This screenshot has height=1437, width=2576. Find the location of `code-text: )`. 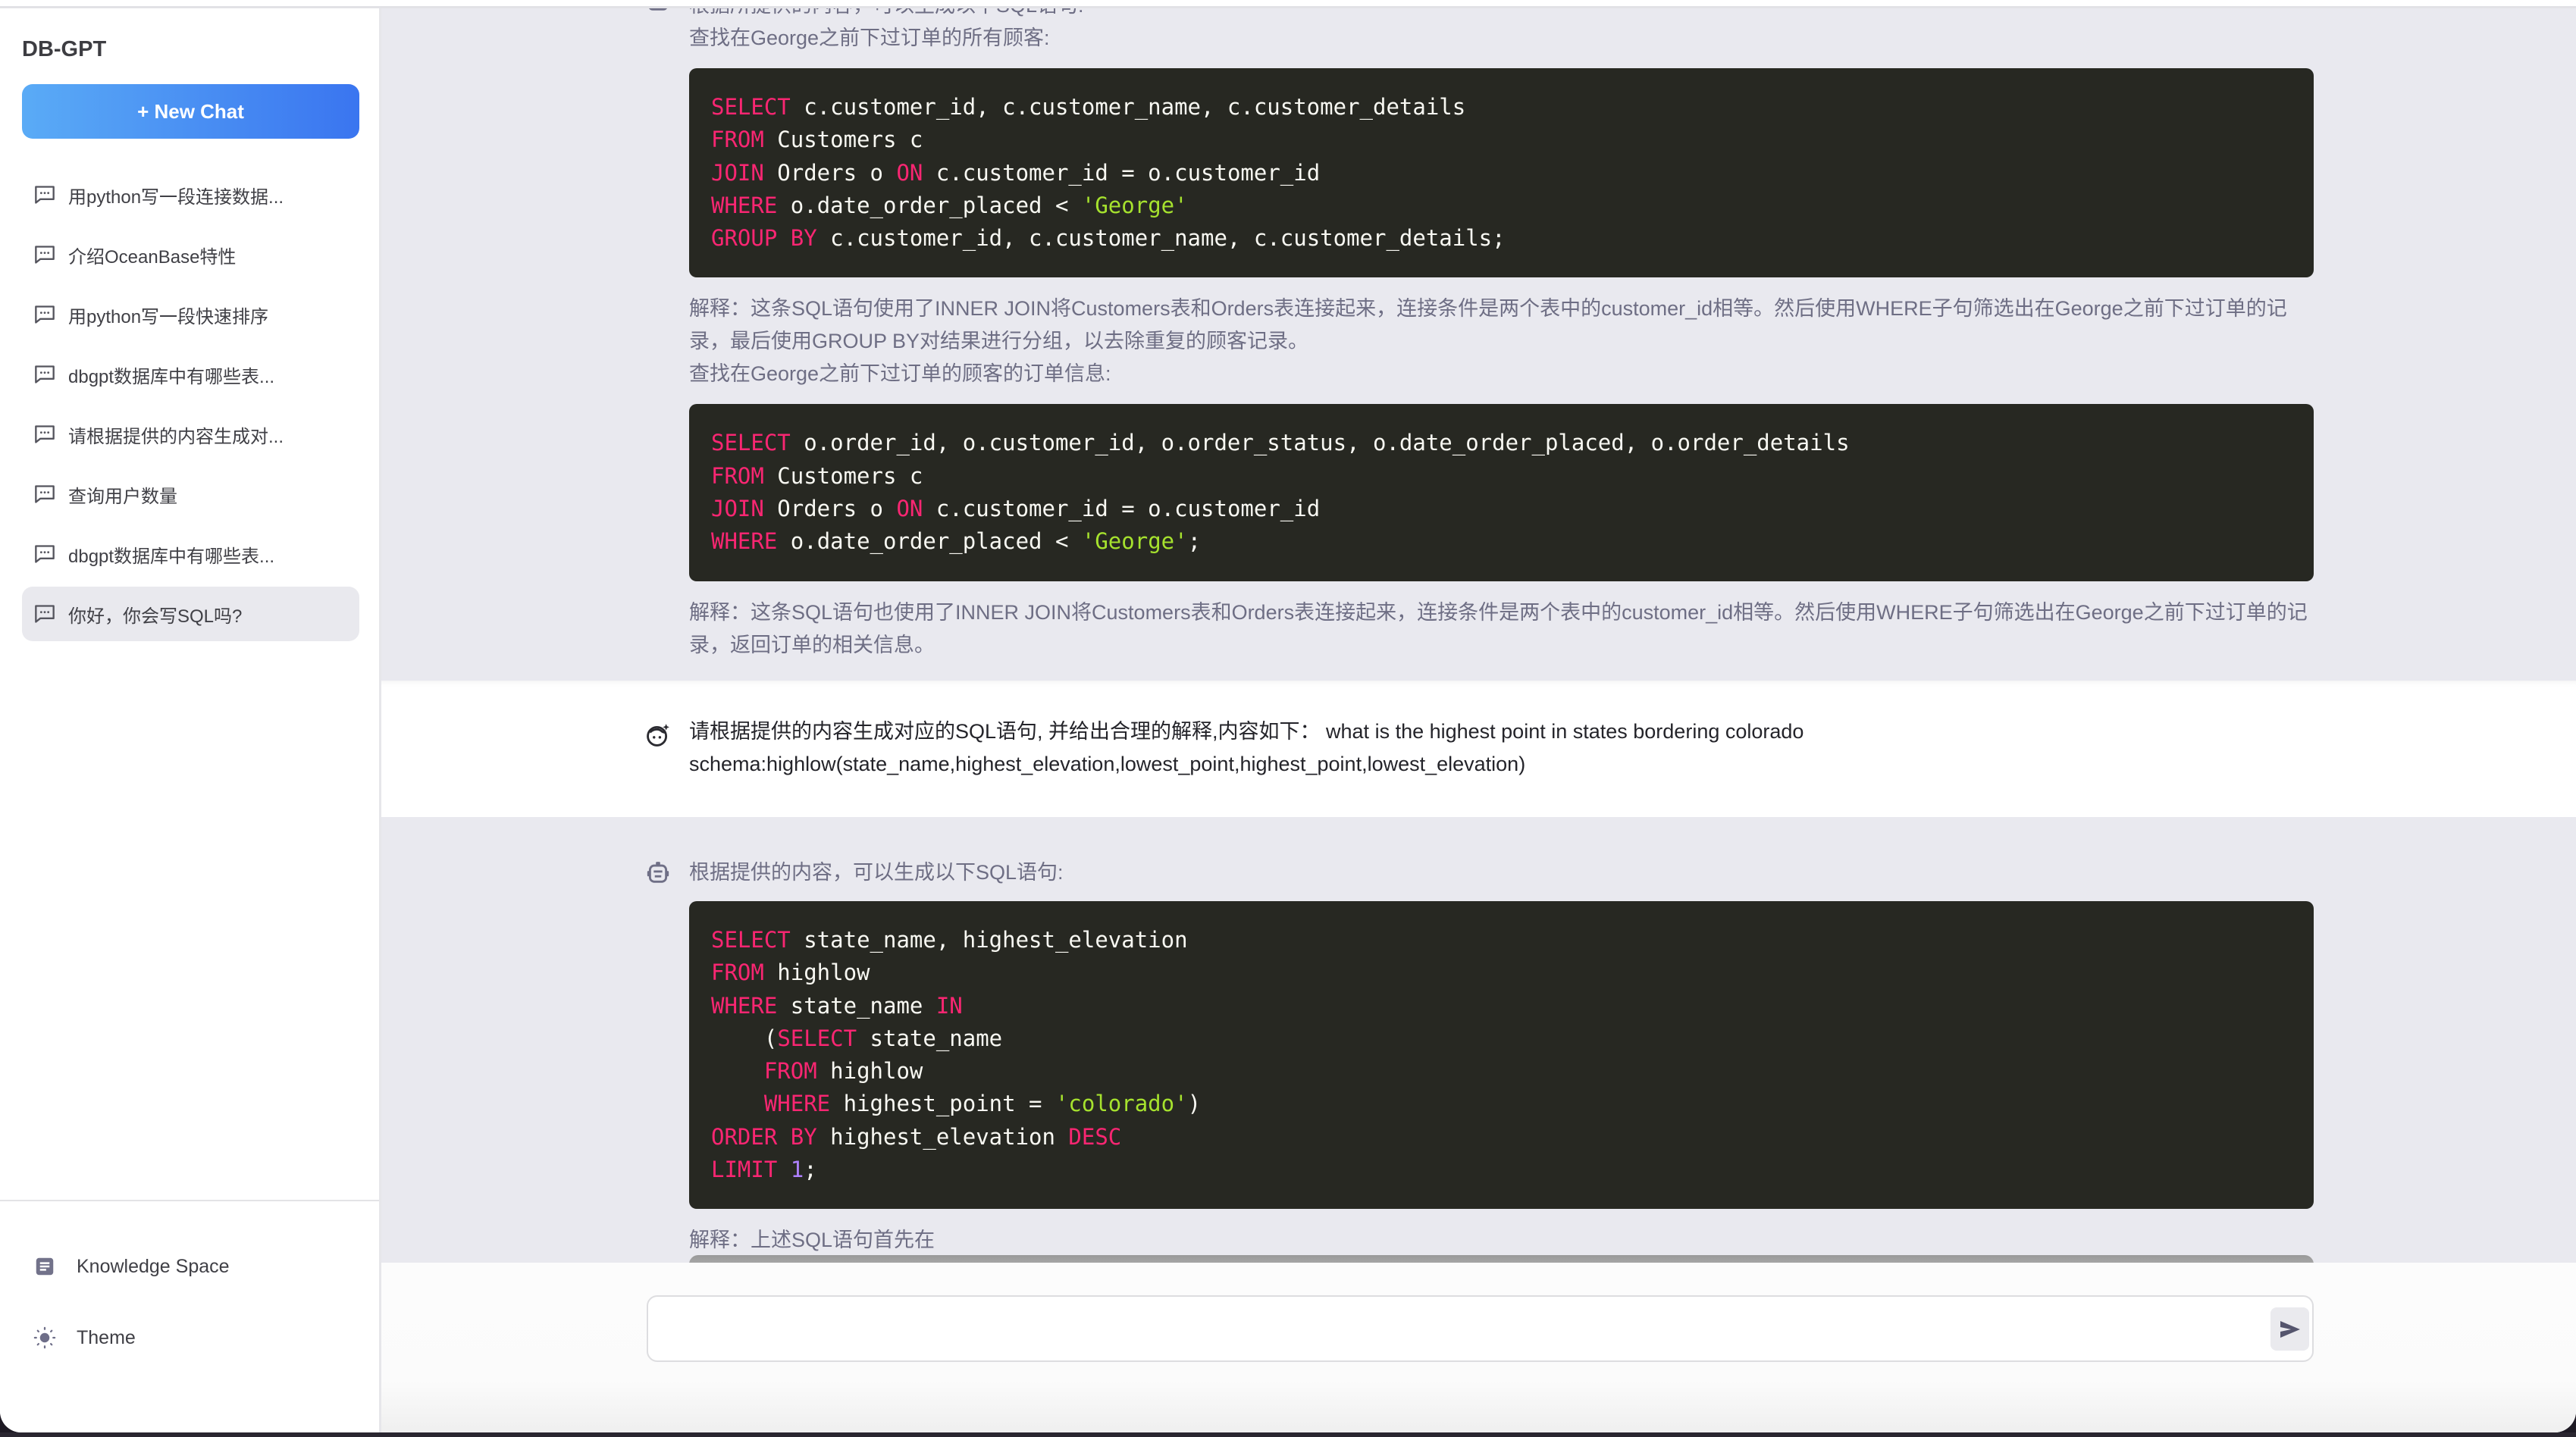

code-text: ) is located at coordinates (1194, 1104).